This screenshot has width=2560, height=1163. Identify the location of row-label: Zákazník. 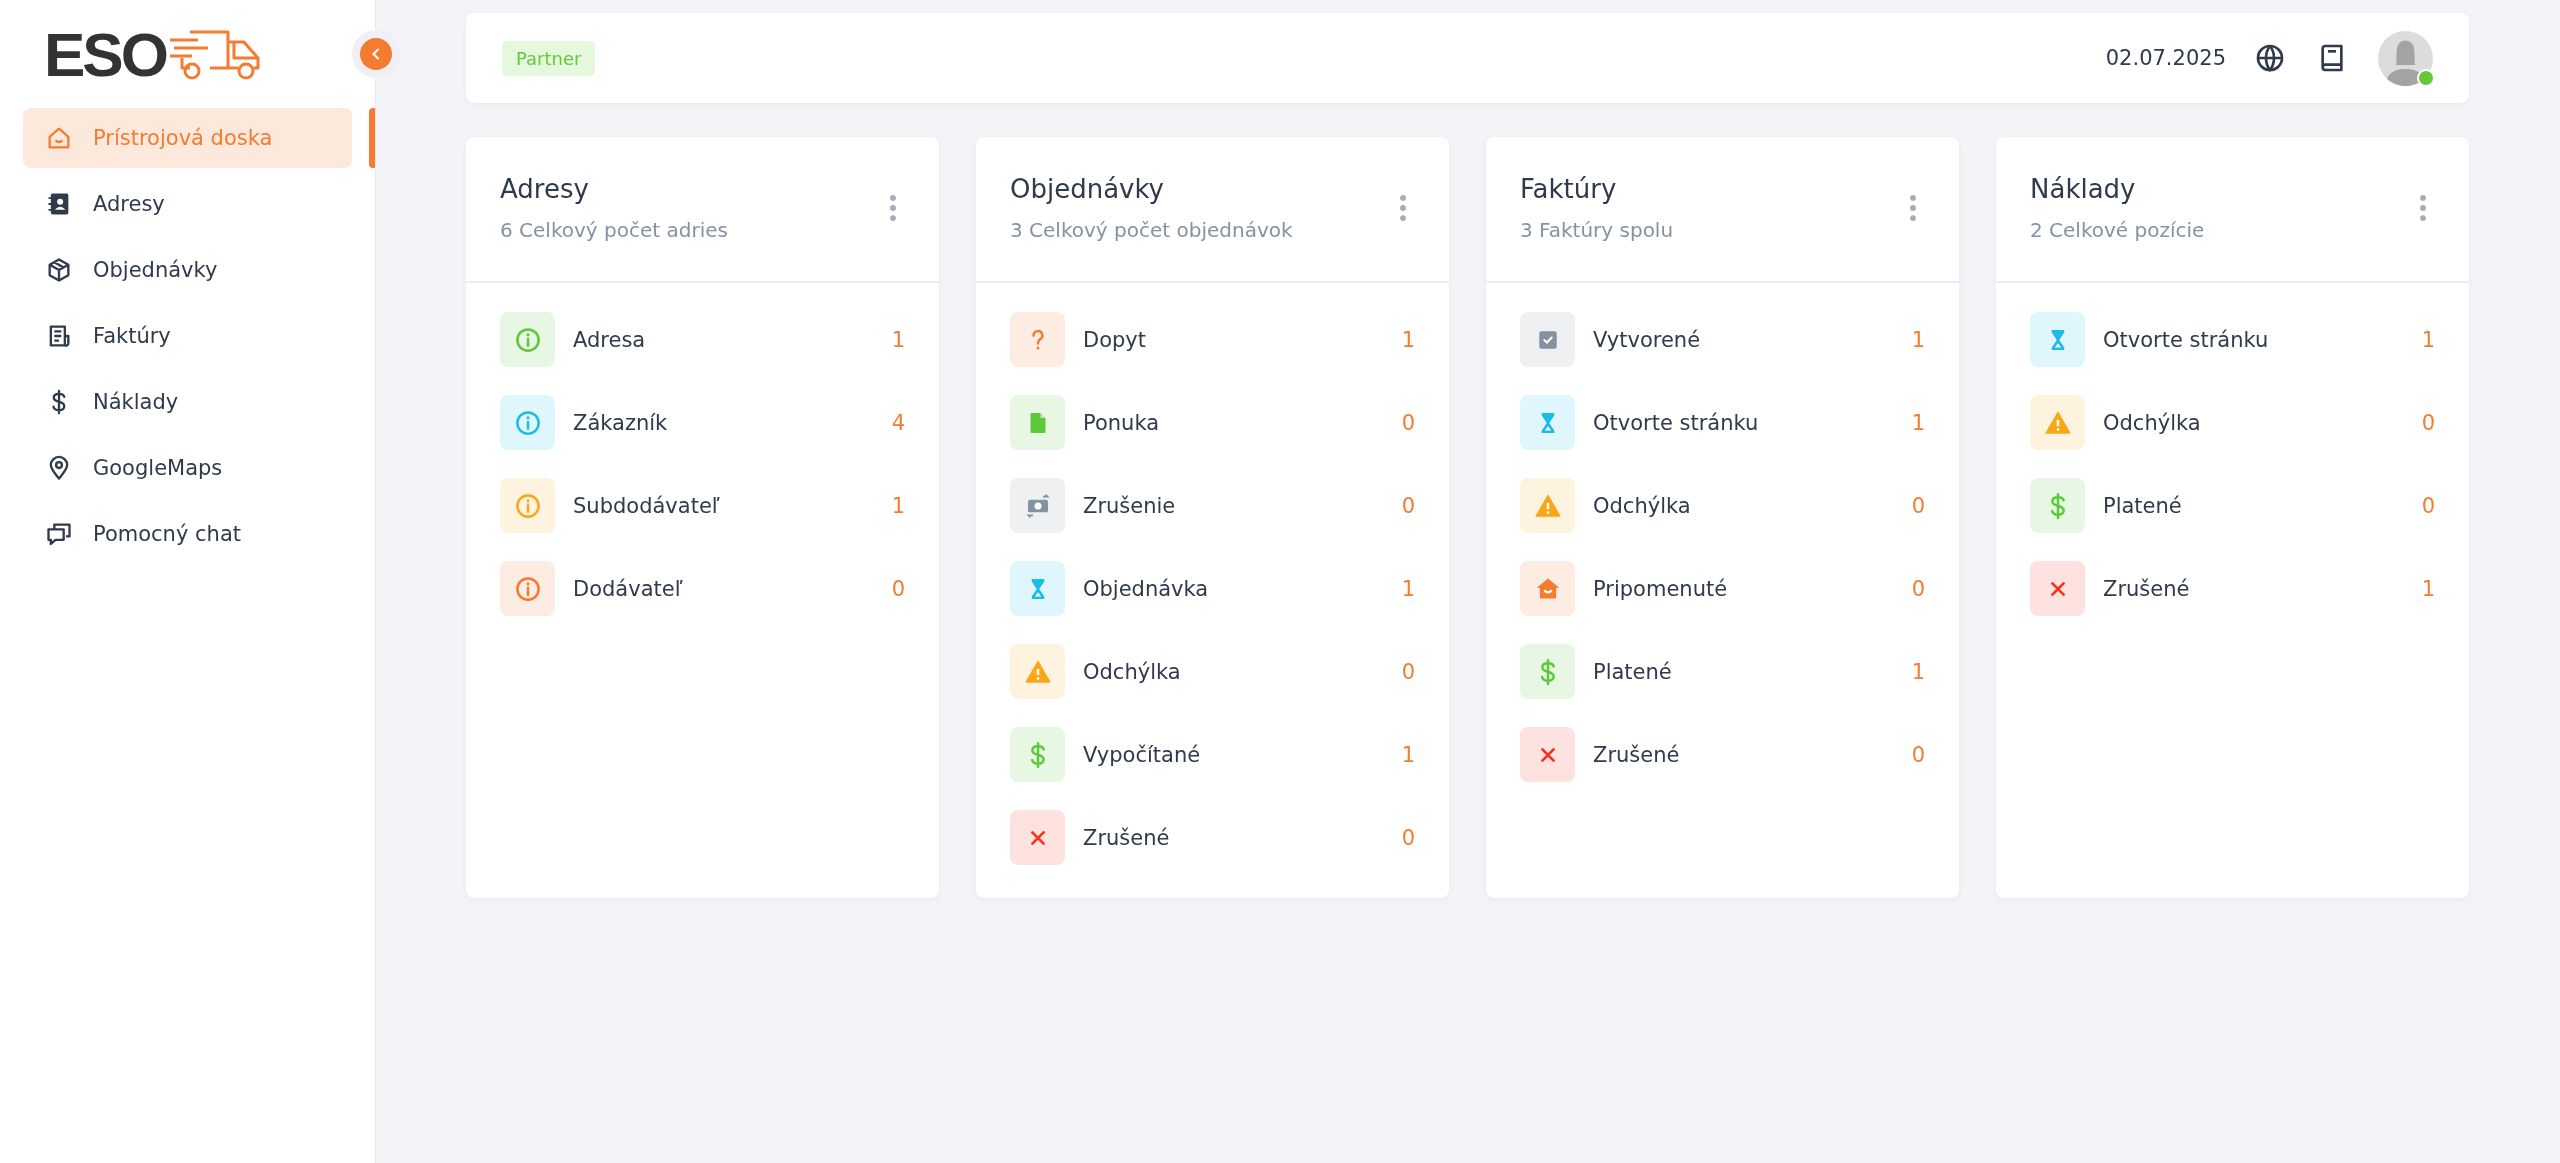
(621, 422).